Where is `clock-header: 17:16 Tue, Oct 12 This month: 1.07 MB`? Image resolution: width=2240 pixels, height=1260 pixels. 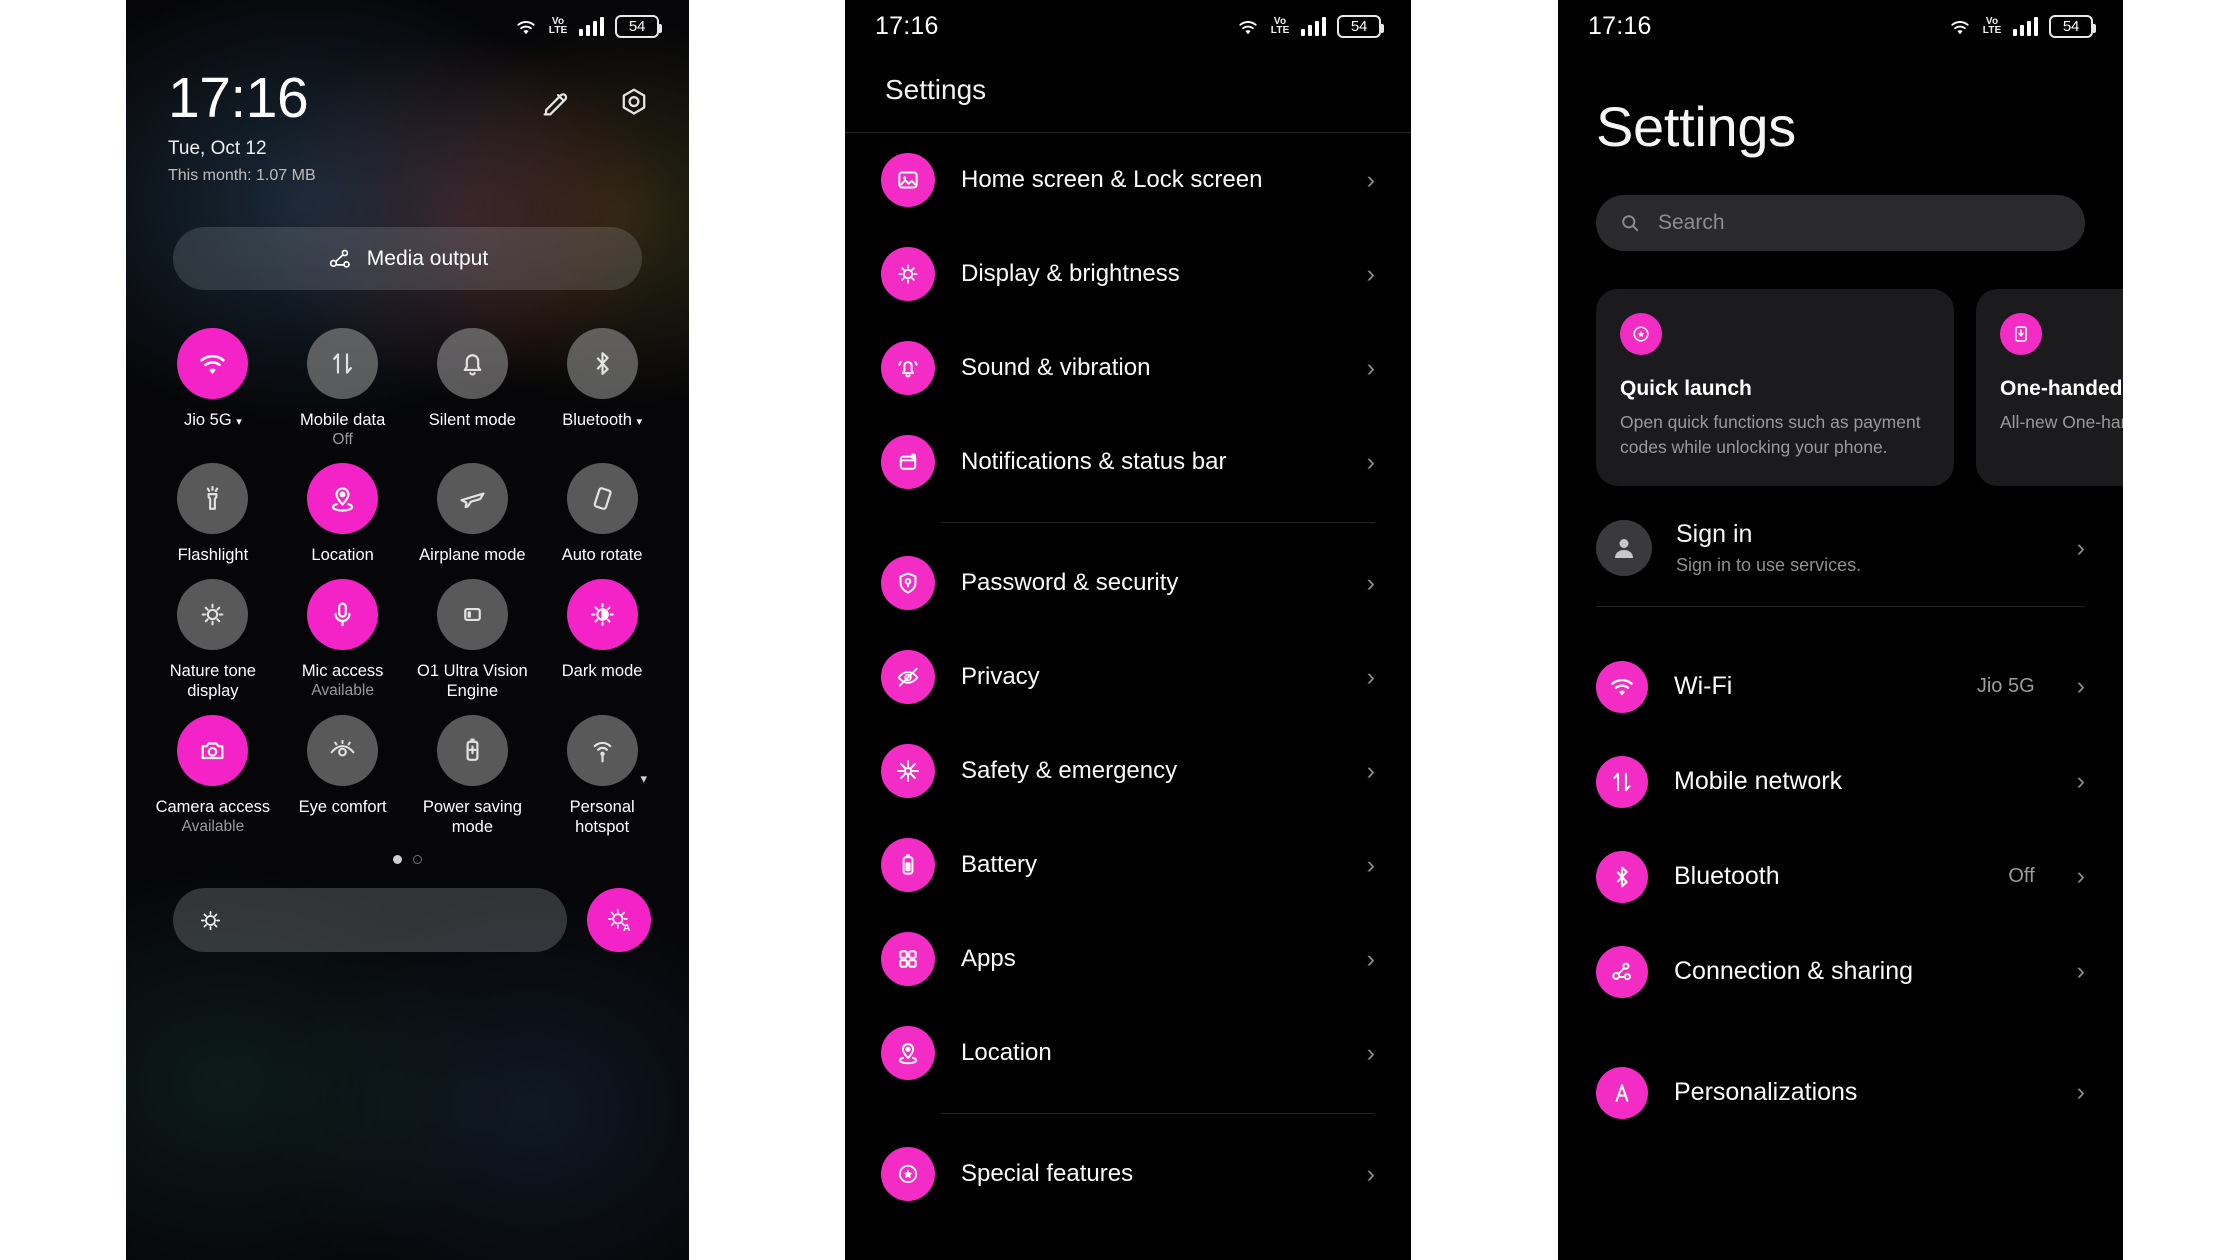
clock-header: 17:16 Tue, Oct 12 This month: 1.07 MB is located at coordinates (407, 118).